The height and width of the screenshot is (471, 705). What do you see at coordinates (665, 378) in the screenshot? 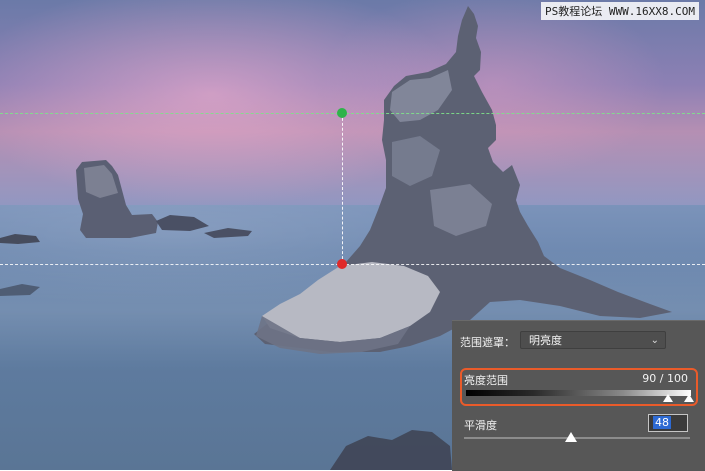
I see `brightness-range-value: 90 / 100` at bounding box center [665, 378].